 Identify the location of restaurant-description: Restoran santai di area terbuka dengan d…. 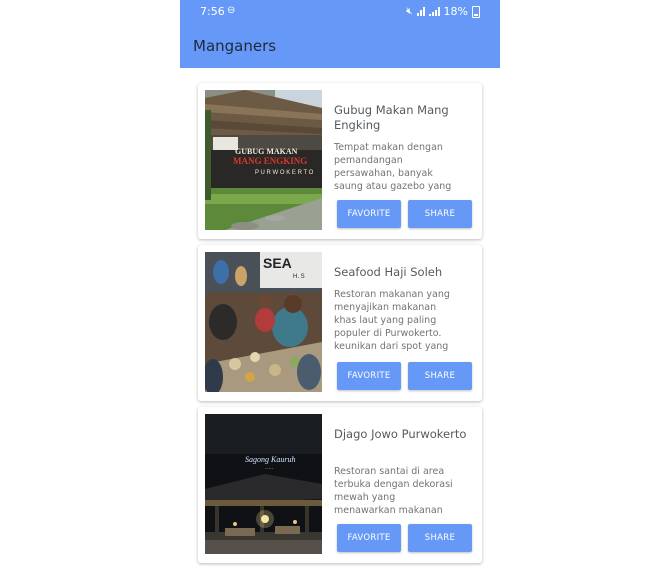
(393, 491).